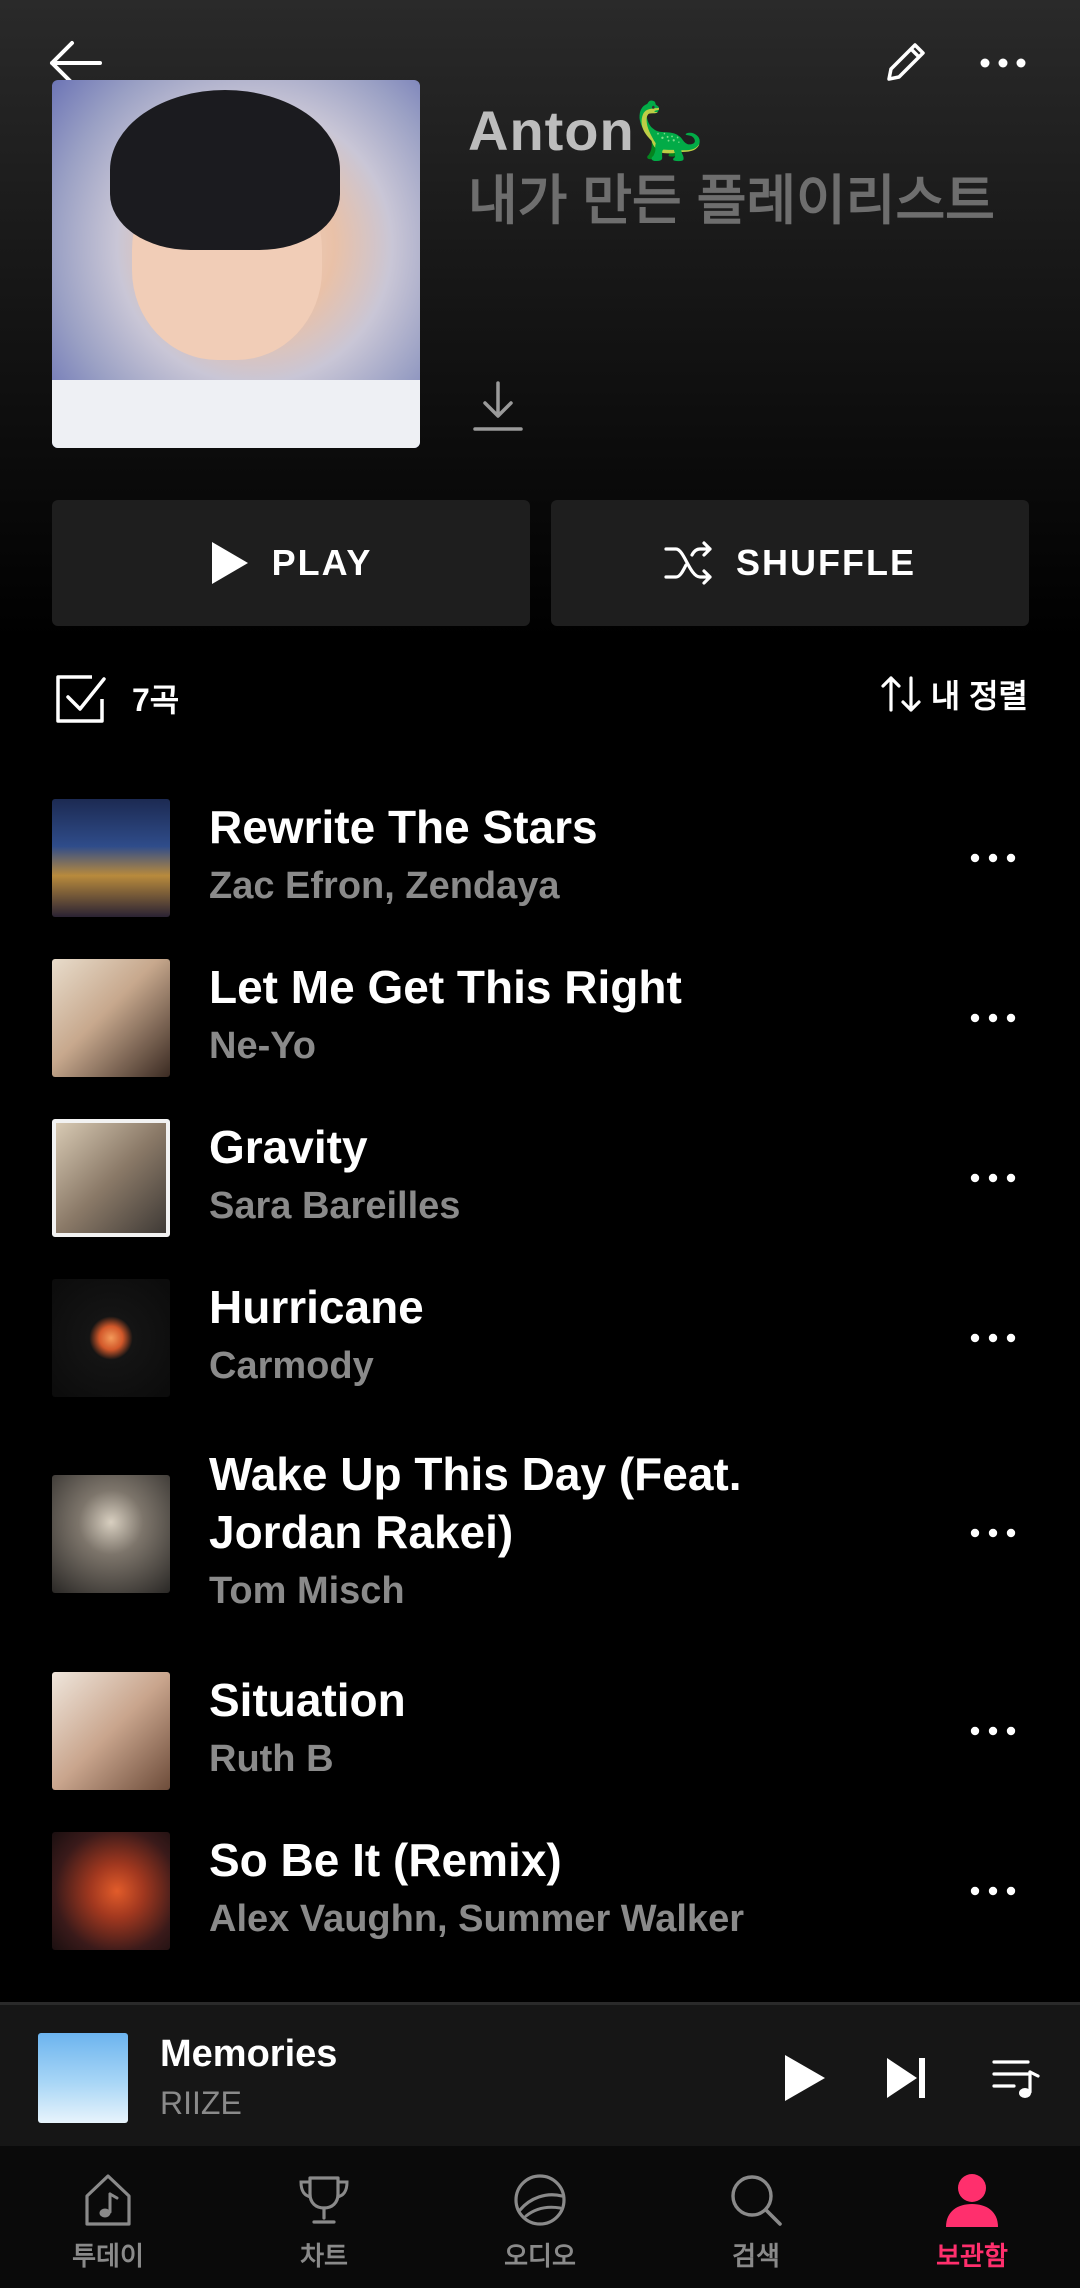  I want to click on audio-icon, so click(540, 2200).